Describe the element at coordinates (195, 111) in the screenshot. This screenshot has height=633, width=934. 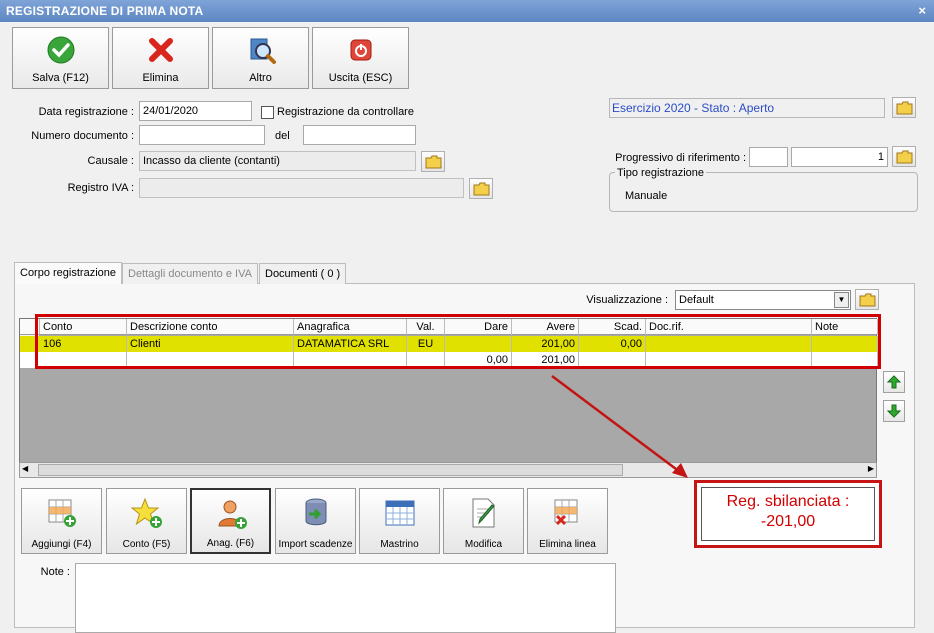
I see `date-field: 24/01/2020` at that location.